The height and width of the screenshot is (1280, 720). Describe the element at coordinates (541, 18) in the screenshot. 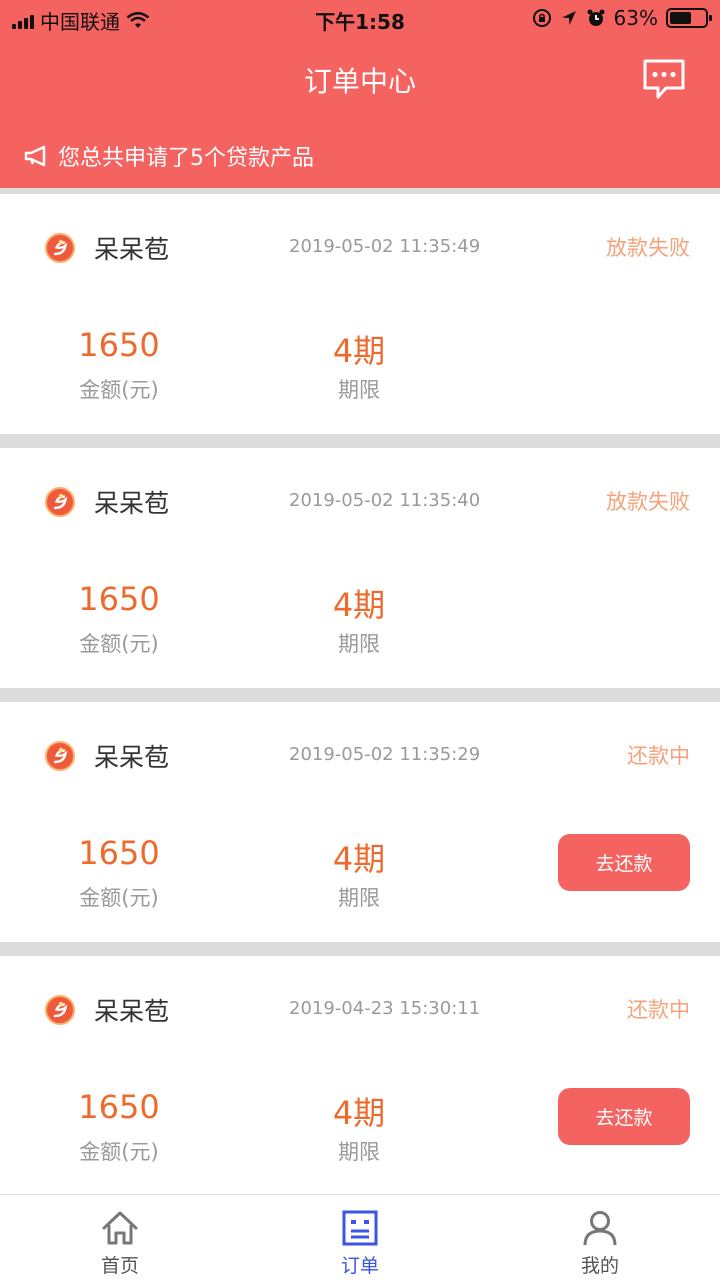

I see `orientation-lock-icon` at that location.